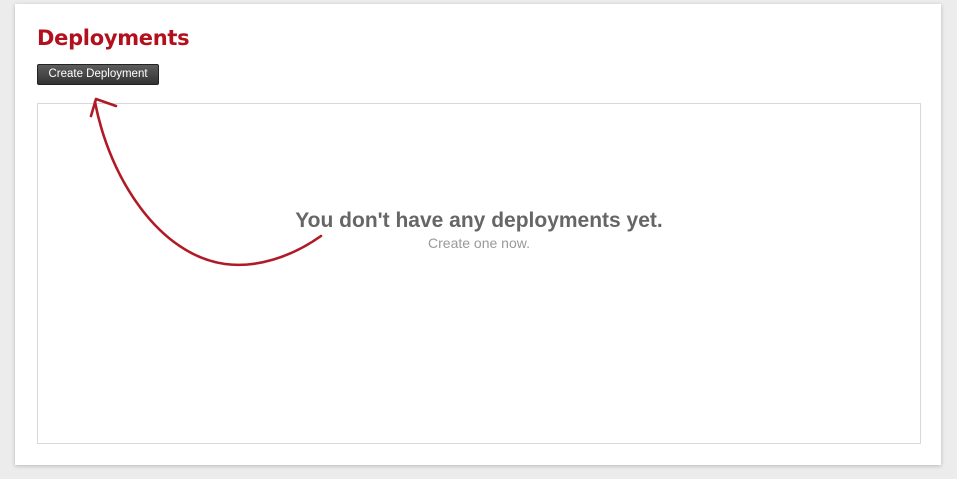 Image resolution: width=957 pixels, height=479 pixels. What do you see at coordinates (479, 243) in the screenshot?
I see `empty-state-subtext: Create one now.` at bounding box center [479, 243].